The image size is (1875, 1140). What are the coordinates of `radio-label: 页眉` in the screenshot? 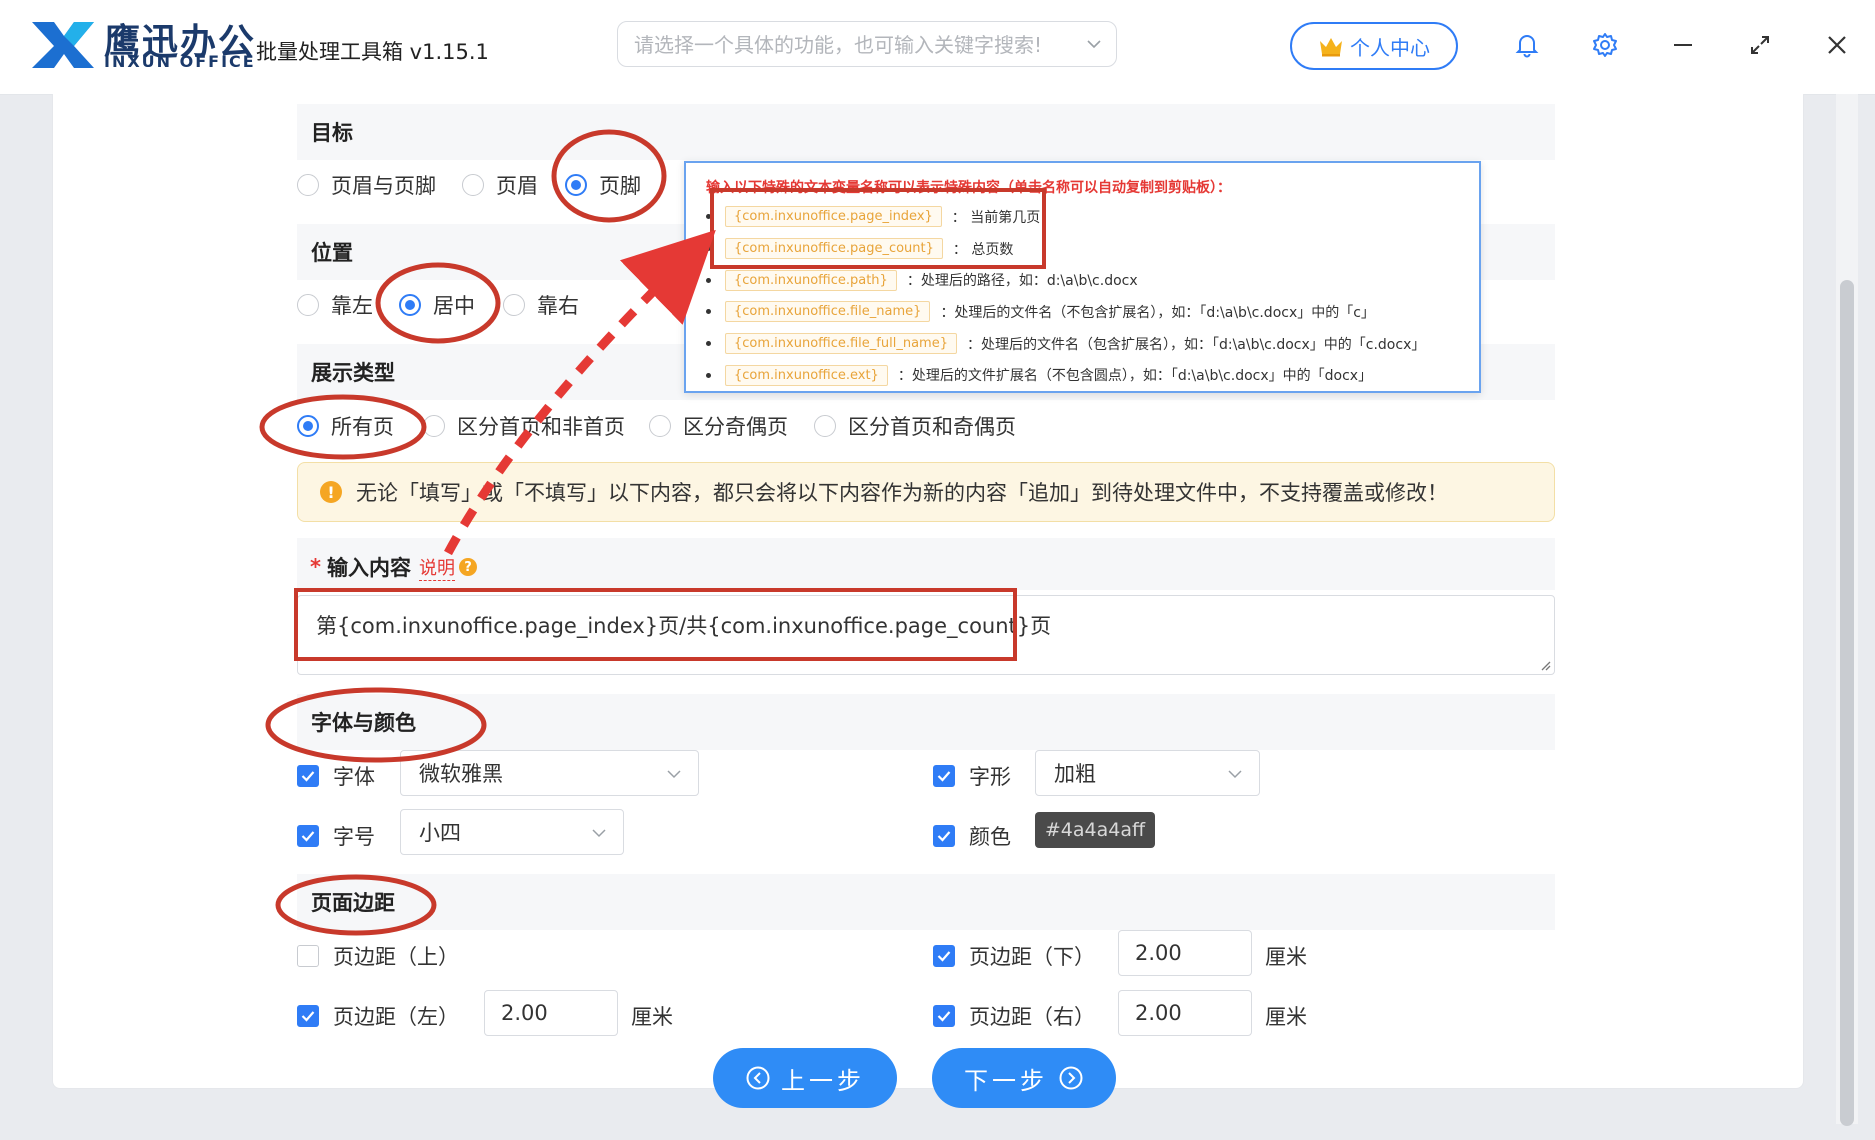 It's located at (517, 186).